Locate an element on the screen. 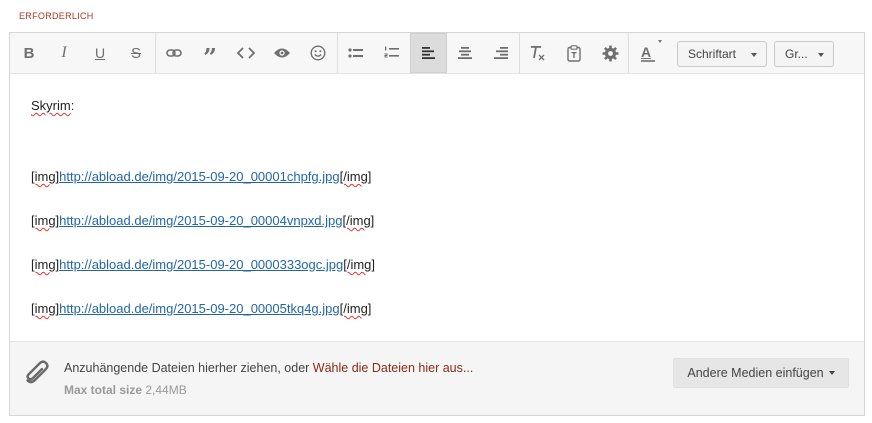  align-right-button is located at coordinates (501, 53).